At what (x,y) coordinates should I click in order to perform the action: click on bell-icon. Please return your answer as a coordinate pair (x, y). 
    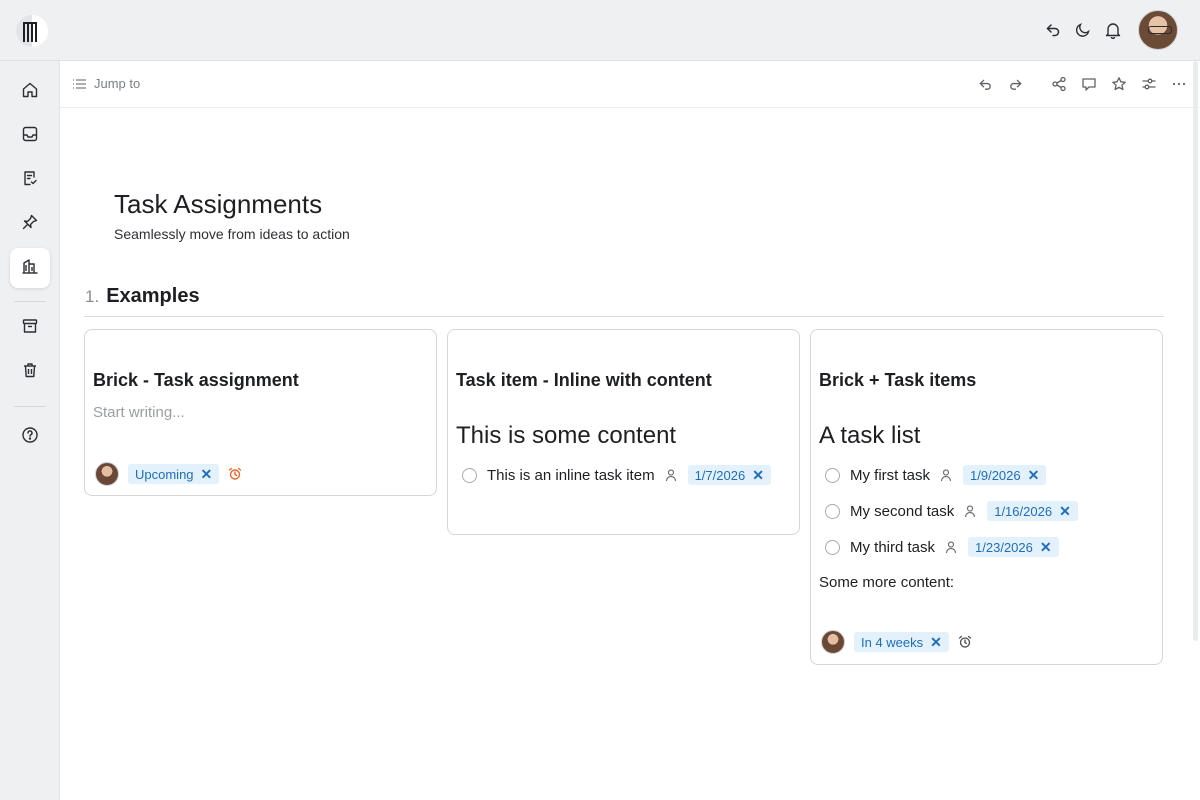
    Looking at the image, I should click on (1113, 30).